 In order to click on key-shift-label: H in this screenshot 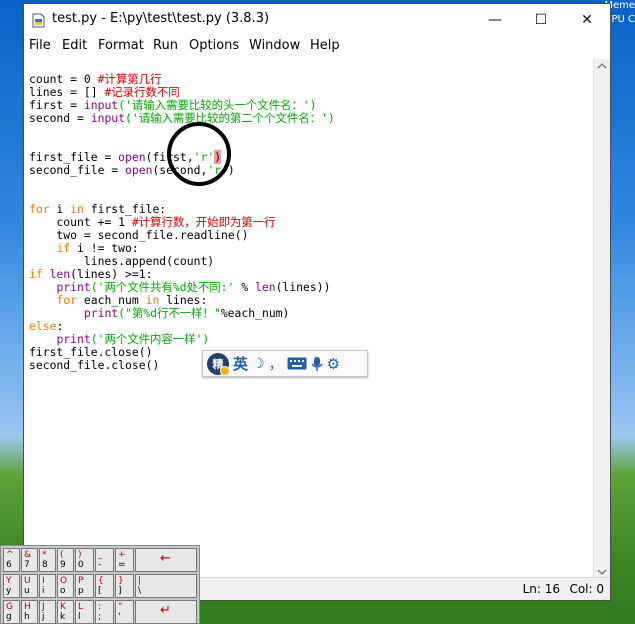, I will do `click(27, 607)`.